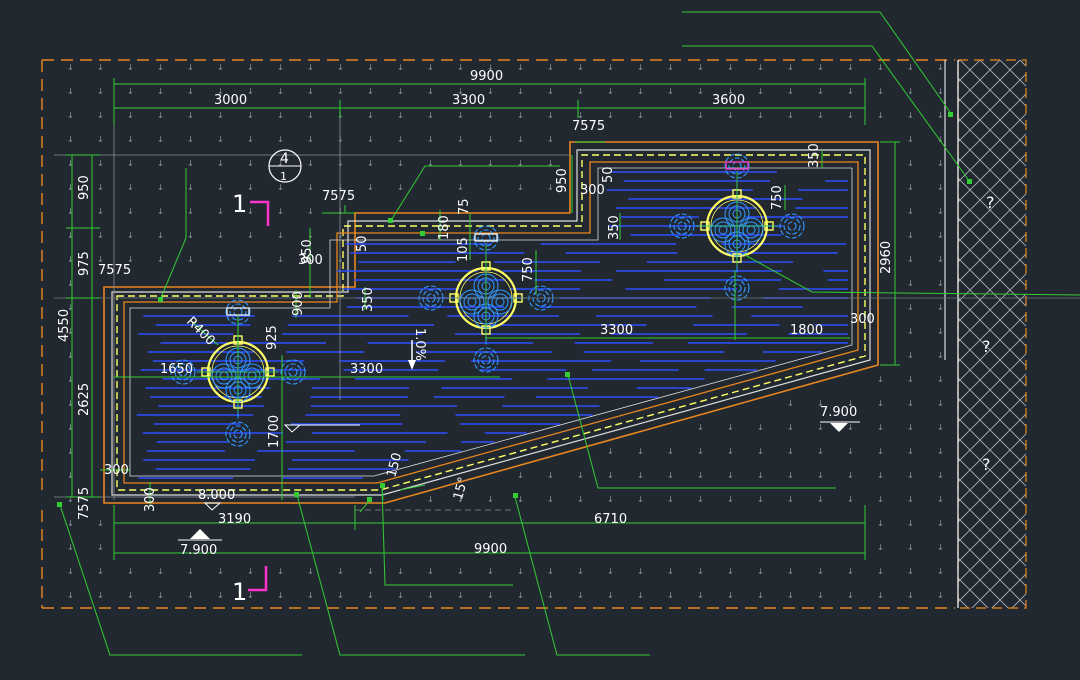 This screenshot has width=1080, height=680. I want to click on dim-50-b: 50, so click(362, 243).